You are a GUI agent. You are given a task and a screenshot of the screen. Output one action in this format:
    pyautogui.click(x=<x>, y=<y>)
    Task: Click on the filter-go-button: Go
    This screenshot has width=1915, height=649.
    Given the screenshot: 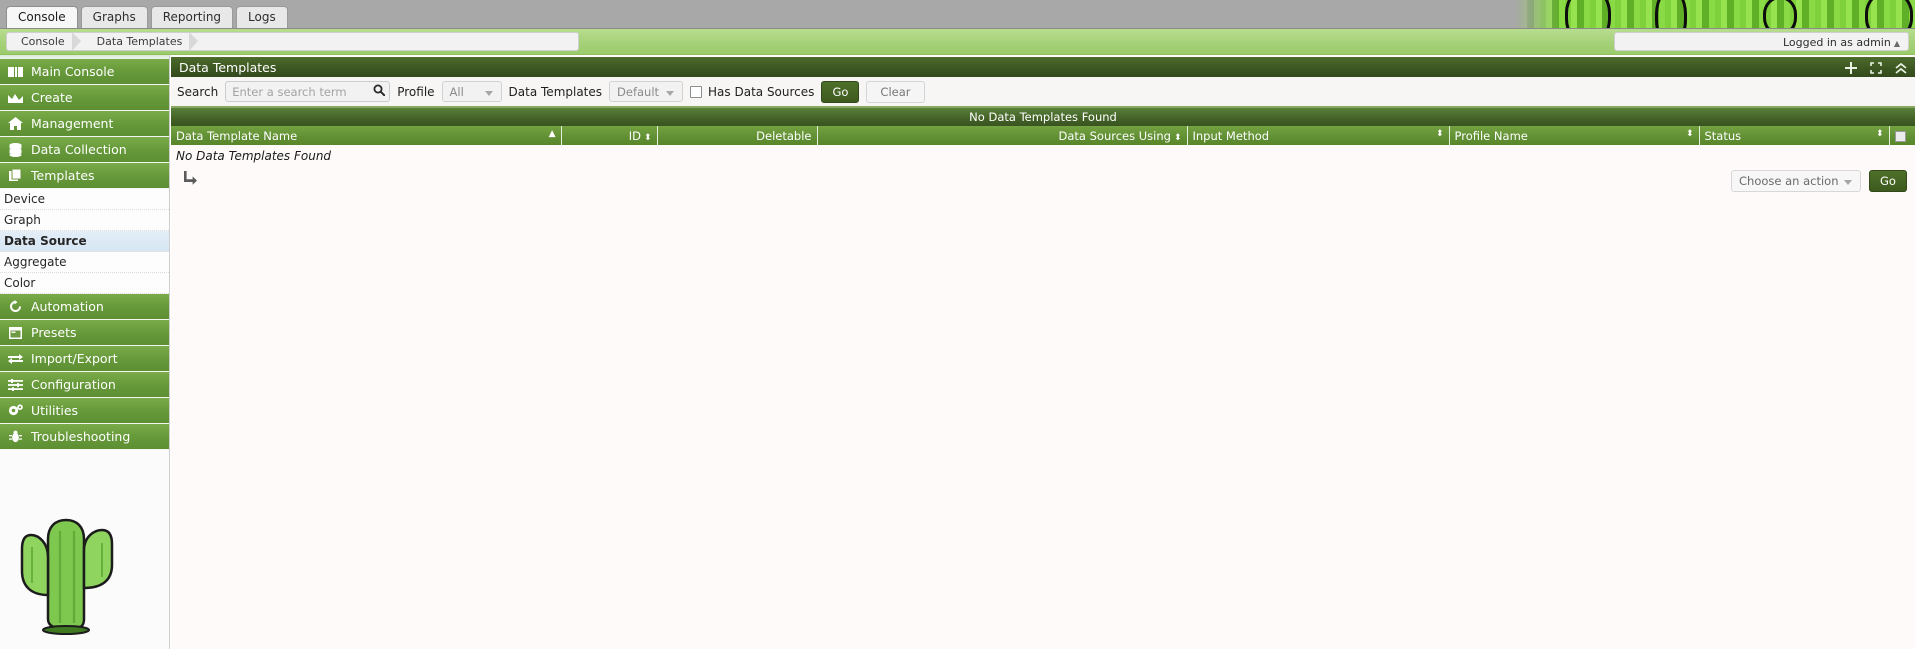 What is the action you would take?
    pyautogui.click(x=840, y=91)
    